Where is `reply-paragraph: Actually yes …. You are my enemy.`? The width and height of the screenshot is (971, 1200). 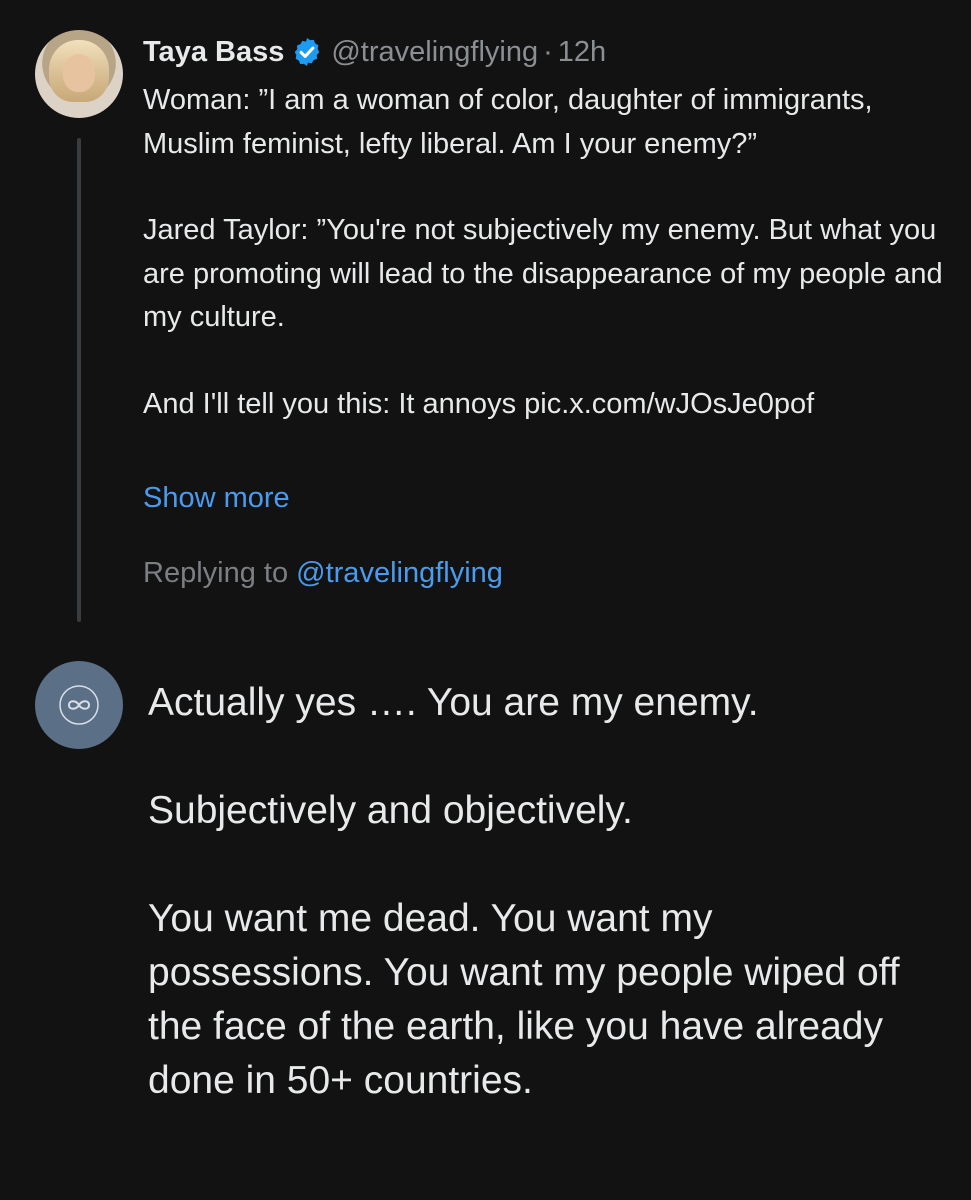
reply-paragraph: Actually yes …. You are my enemy. is located at coordinates (453, 702).